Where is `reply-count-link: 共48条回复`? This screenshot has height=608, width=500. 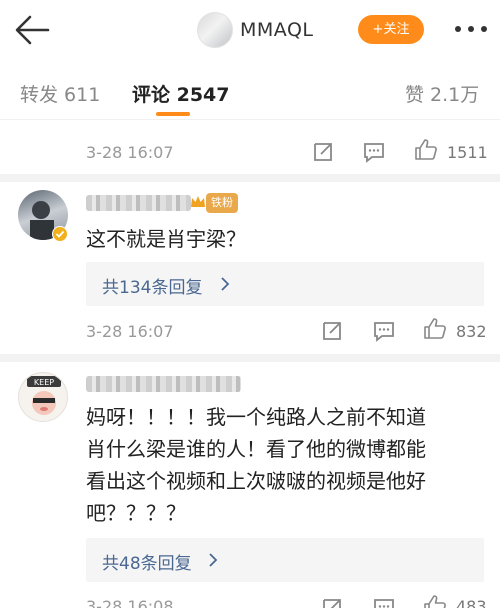
reply-count-link: 共48条回复 is located at coordinates (147, 561).